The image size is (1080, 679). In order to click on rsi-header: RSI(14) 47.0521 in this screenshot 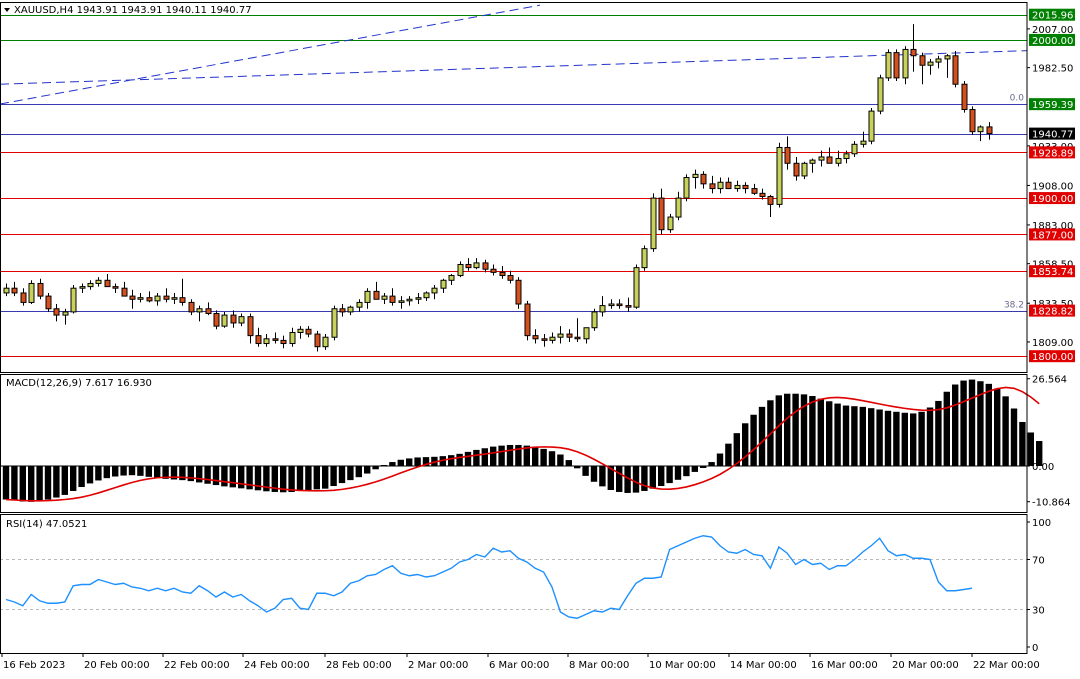, I will do `click(46, 524)`.